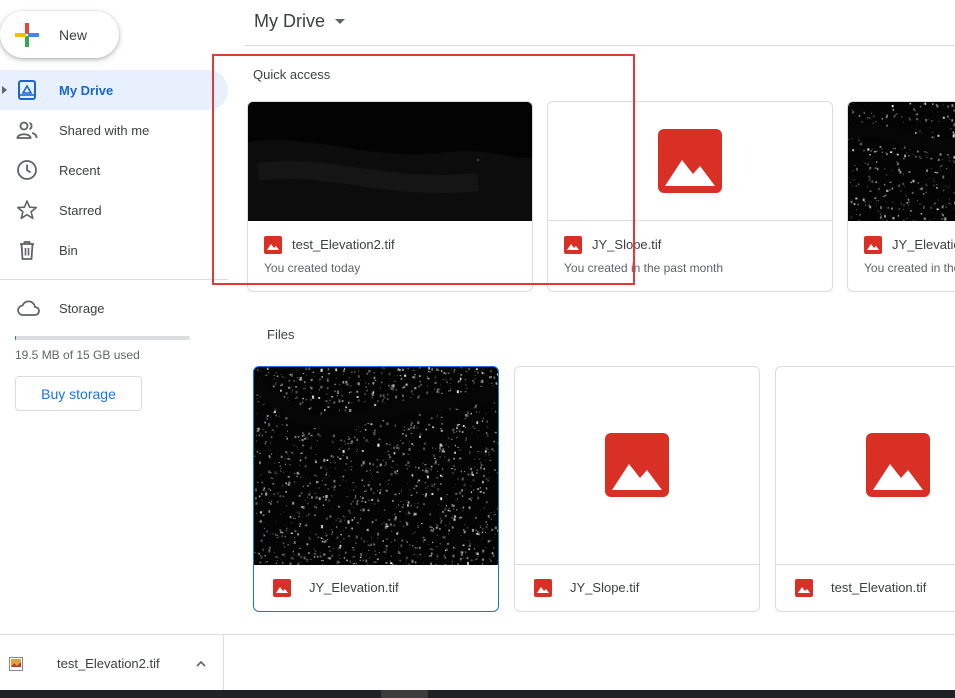 The width and height of the screenshot is (955, 698). I want to click on sidebar-item-my-drive: My Drive, so click(114, 90).